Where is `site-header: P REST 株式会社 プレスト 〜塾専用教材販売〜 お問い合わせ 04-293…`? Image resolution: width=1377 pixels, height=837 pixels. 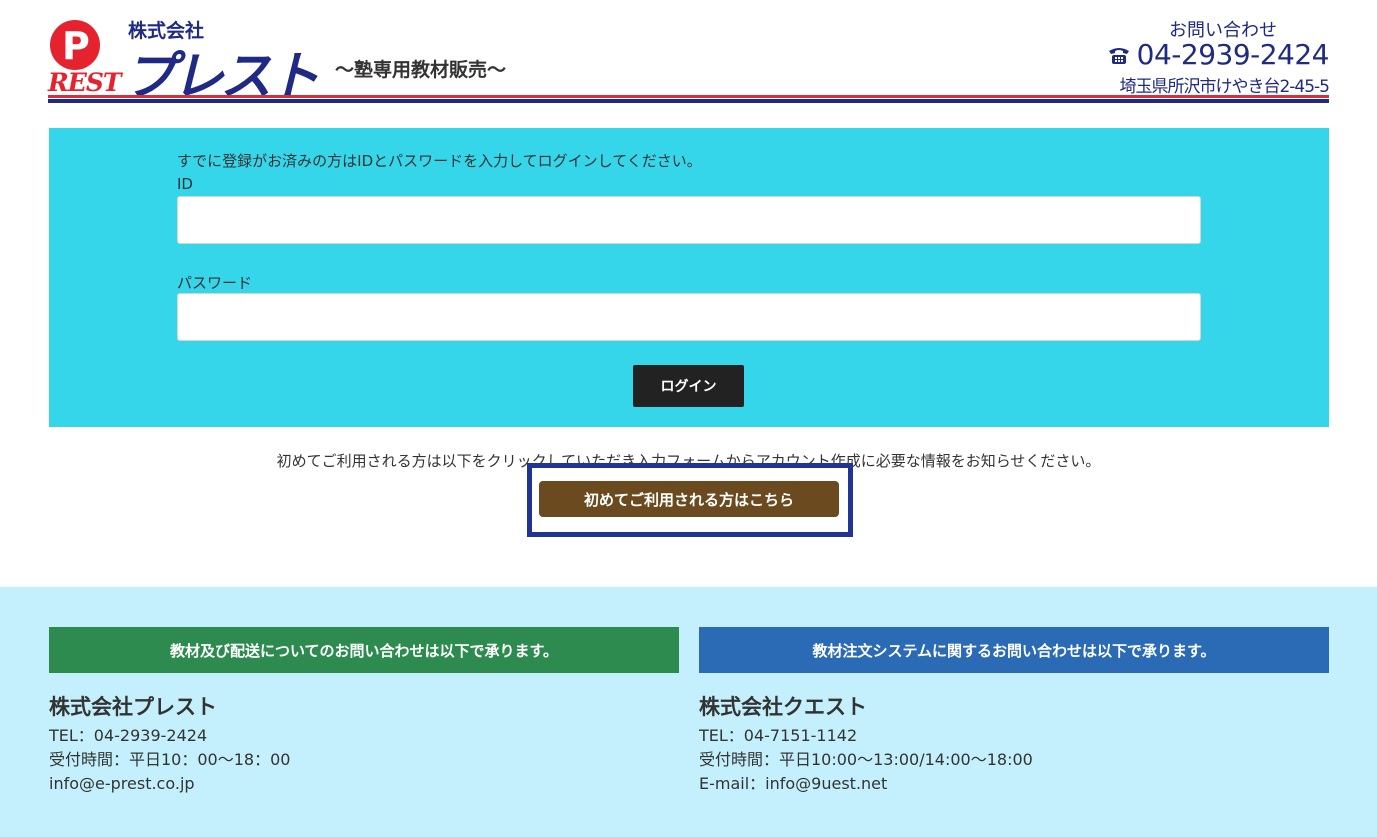 site-header: P REST 株式会社 プレスト 〜塾専用教材販売〜 お問い合わせ 04-293… is located at coordinates (688, 55).